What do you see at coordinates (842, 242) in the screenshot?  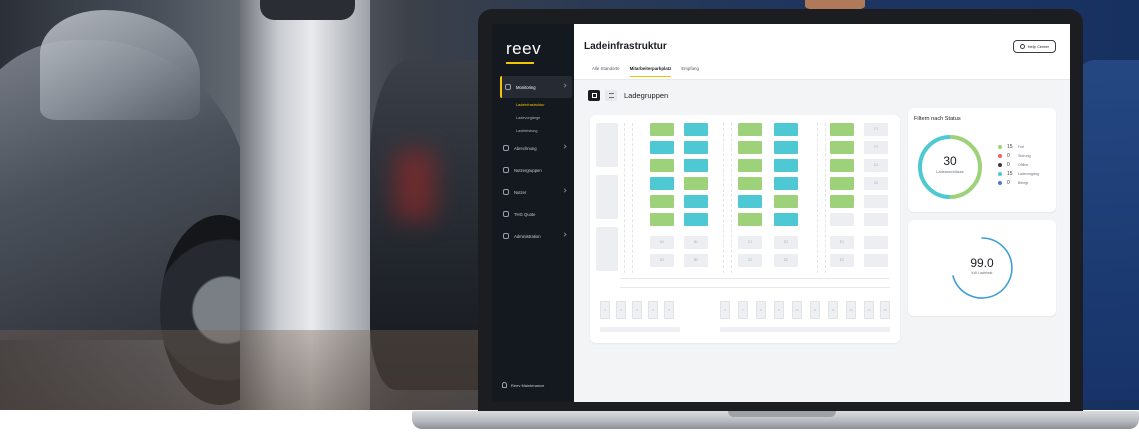 I see `parking-slot: E1` at bounding box center [842, 242].